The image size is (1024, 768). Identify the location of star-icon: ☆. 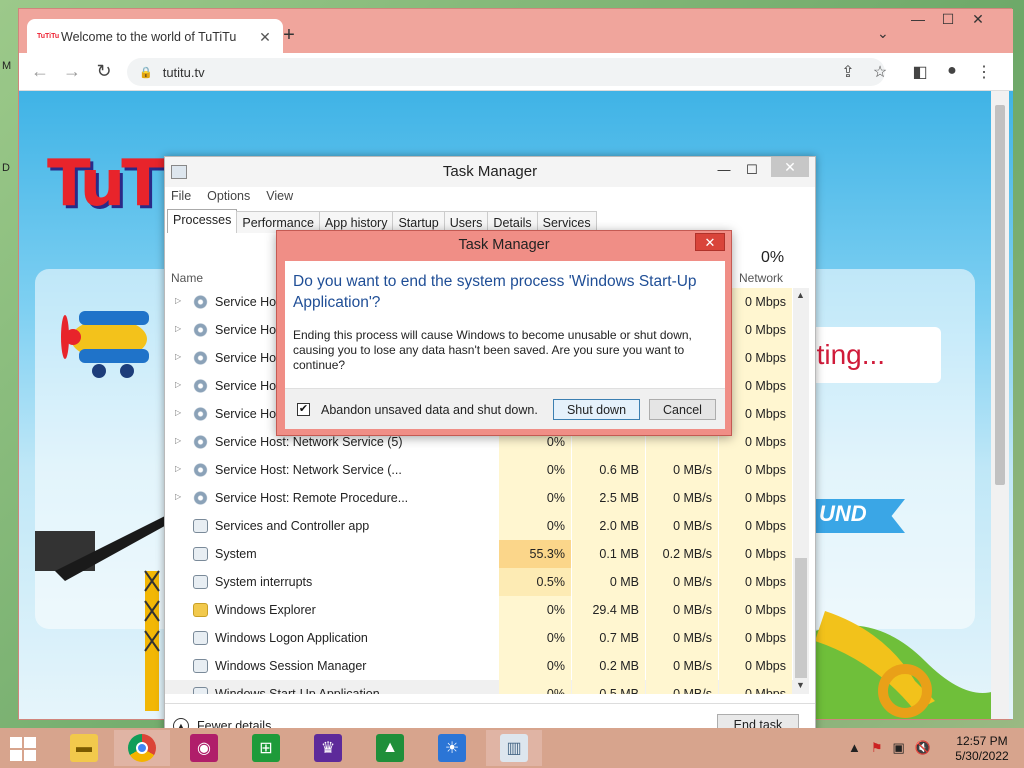
(880, 72).